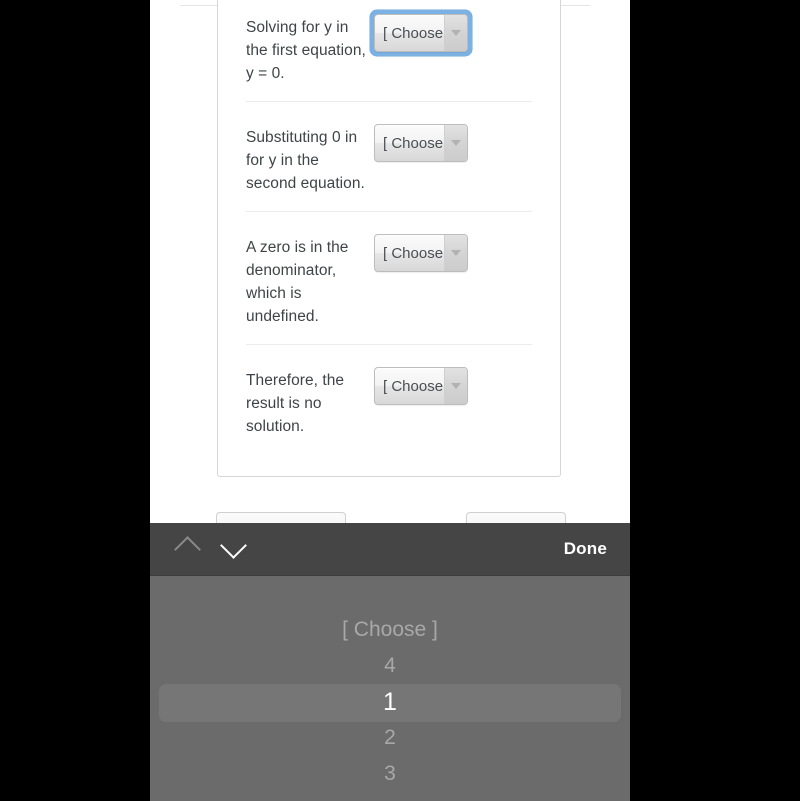 The height and width of the screenshot is (801, 800). What do you see at coordinates (585, 549) in the screenshot?
I see `done-button: Done` at bounding box center [585, 549].